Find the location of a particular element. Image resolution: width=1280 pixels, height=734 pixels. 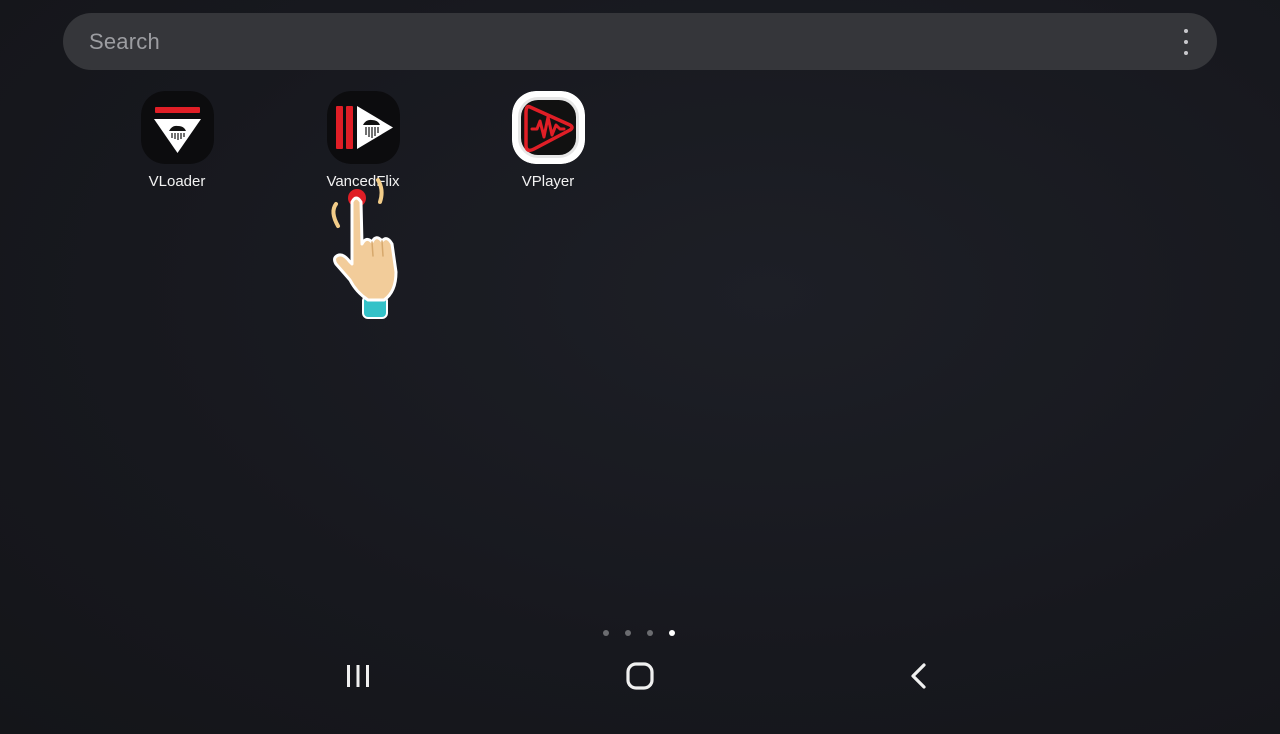

app-vplayer: VPlayer is located at coordinates (548, 140).